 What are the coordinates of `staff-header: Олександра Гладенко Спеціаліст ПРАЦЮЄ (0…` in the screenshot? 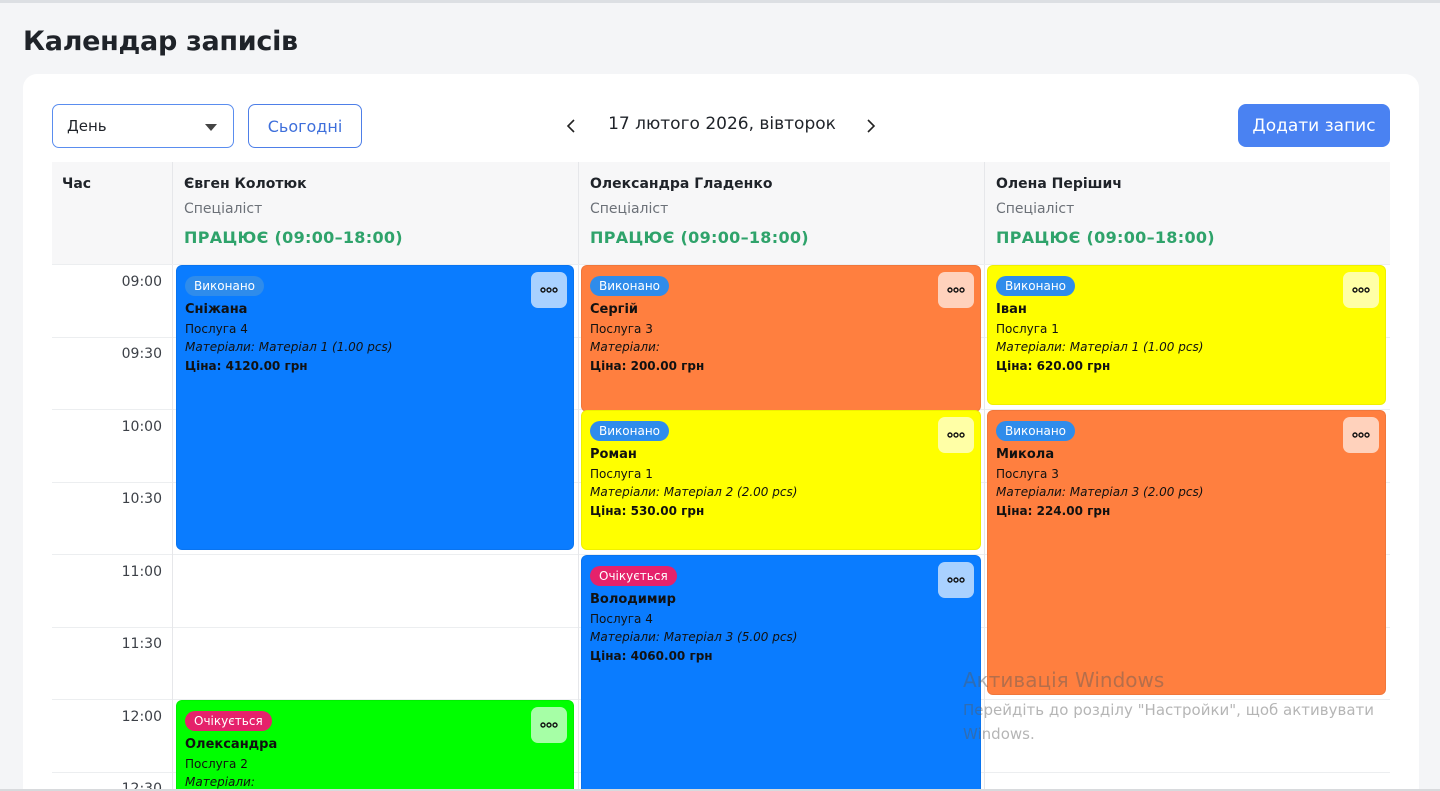 It's located at (782, 213).